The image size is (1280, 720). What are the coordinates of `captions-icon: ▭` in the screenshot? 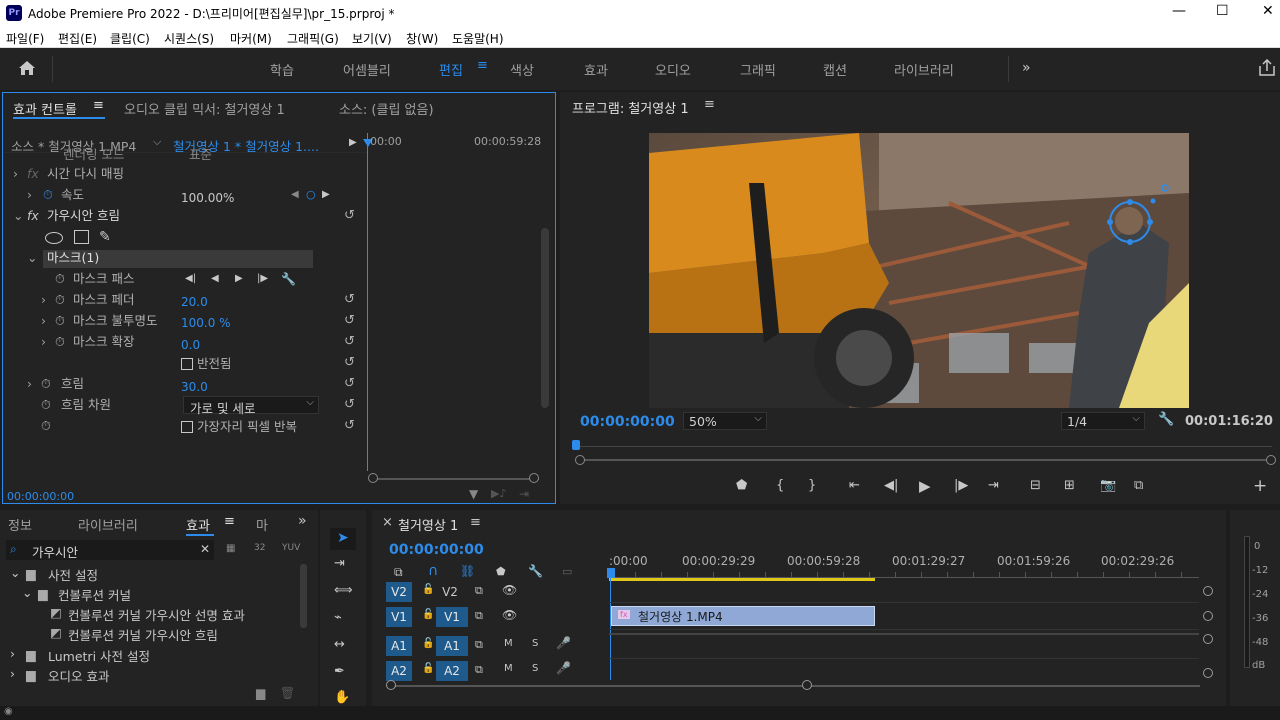 It's located at (567, 571).